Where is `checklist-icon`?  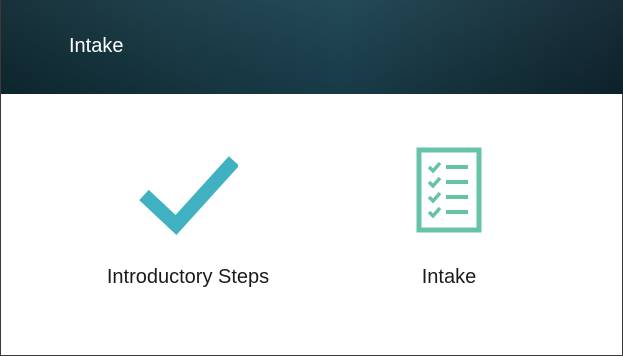 checklist-icon is located at coordinates (449, 190).